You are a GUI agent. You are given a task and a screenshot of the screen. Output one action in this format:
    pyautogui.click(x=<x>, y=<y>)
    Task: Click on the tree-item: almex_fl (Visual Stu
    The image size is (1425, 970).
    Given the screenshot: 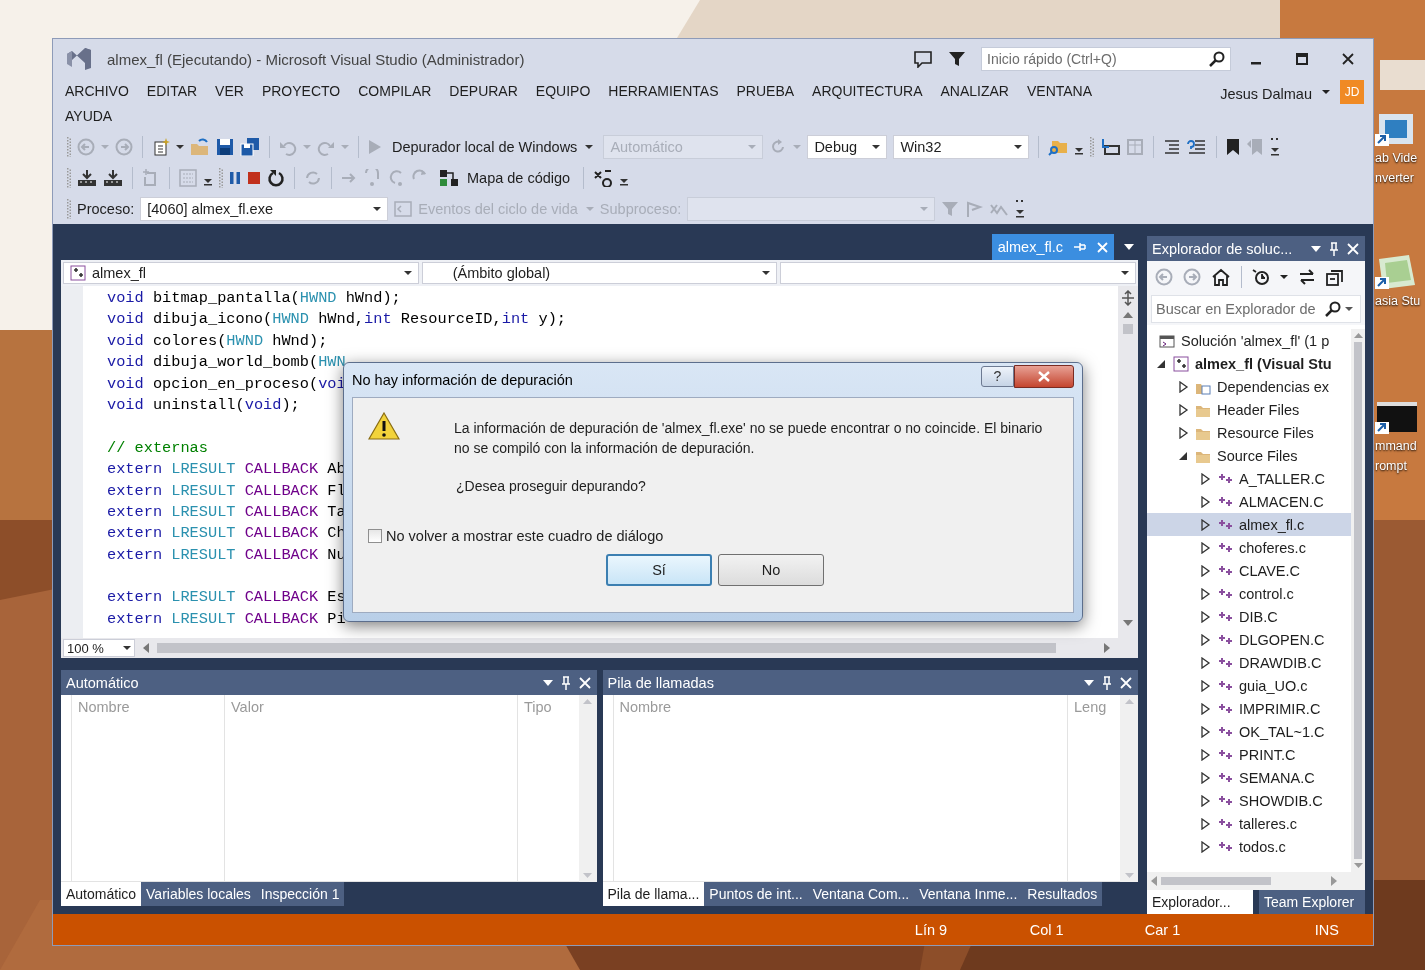 What is the action you would take?
    pyautogui.click(x=1249, y=363)
    